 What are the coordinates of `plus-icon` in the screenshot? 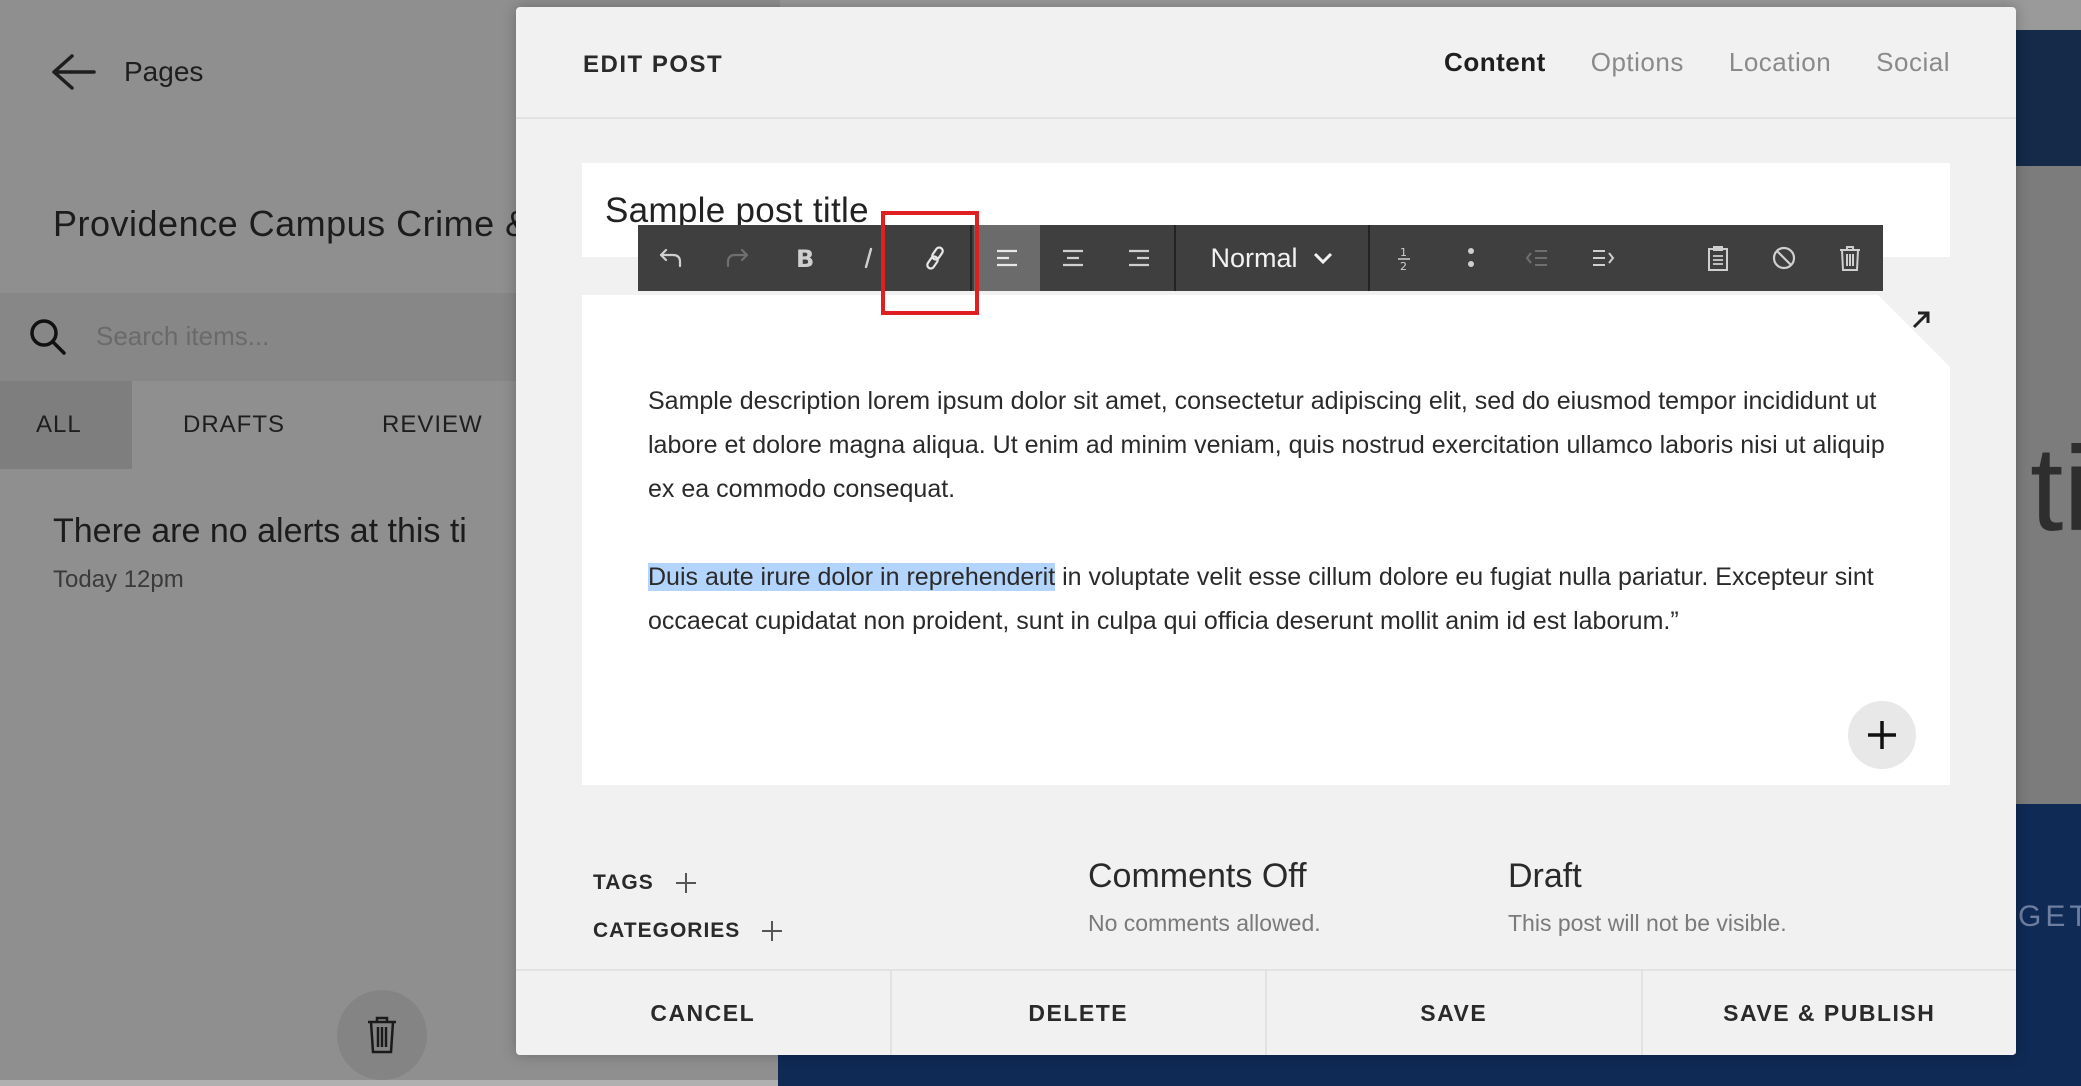 It's located at (1882, 735).